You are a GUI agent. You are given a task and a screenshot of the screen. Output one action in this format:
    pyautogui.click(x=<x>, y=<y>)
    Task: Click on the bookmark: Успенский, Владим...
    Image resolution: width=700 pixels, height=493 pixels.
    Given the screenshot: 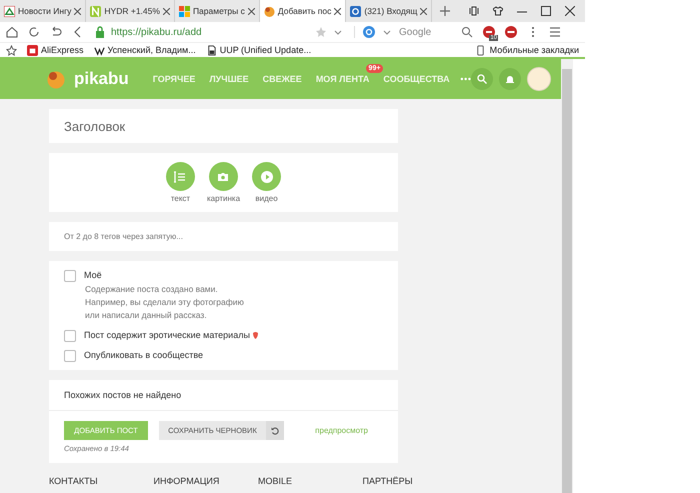 What is the action you would take?
    pyautogui.click(x=145, y=50)
    